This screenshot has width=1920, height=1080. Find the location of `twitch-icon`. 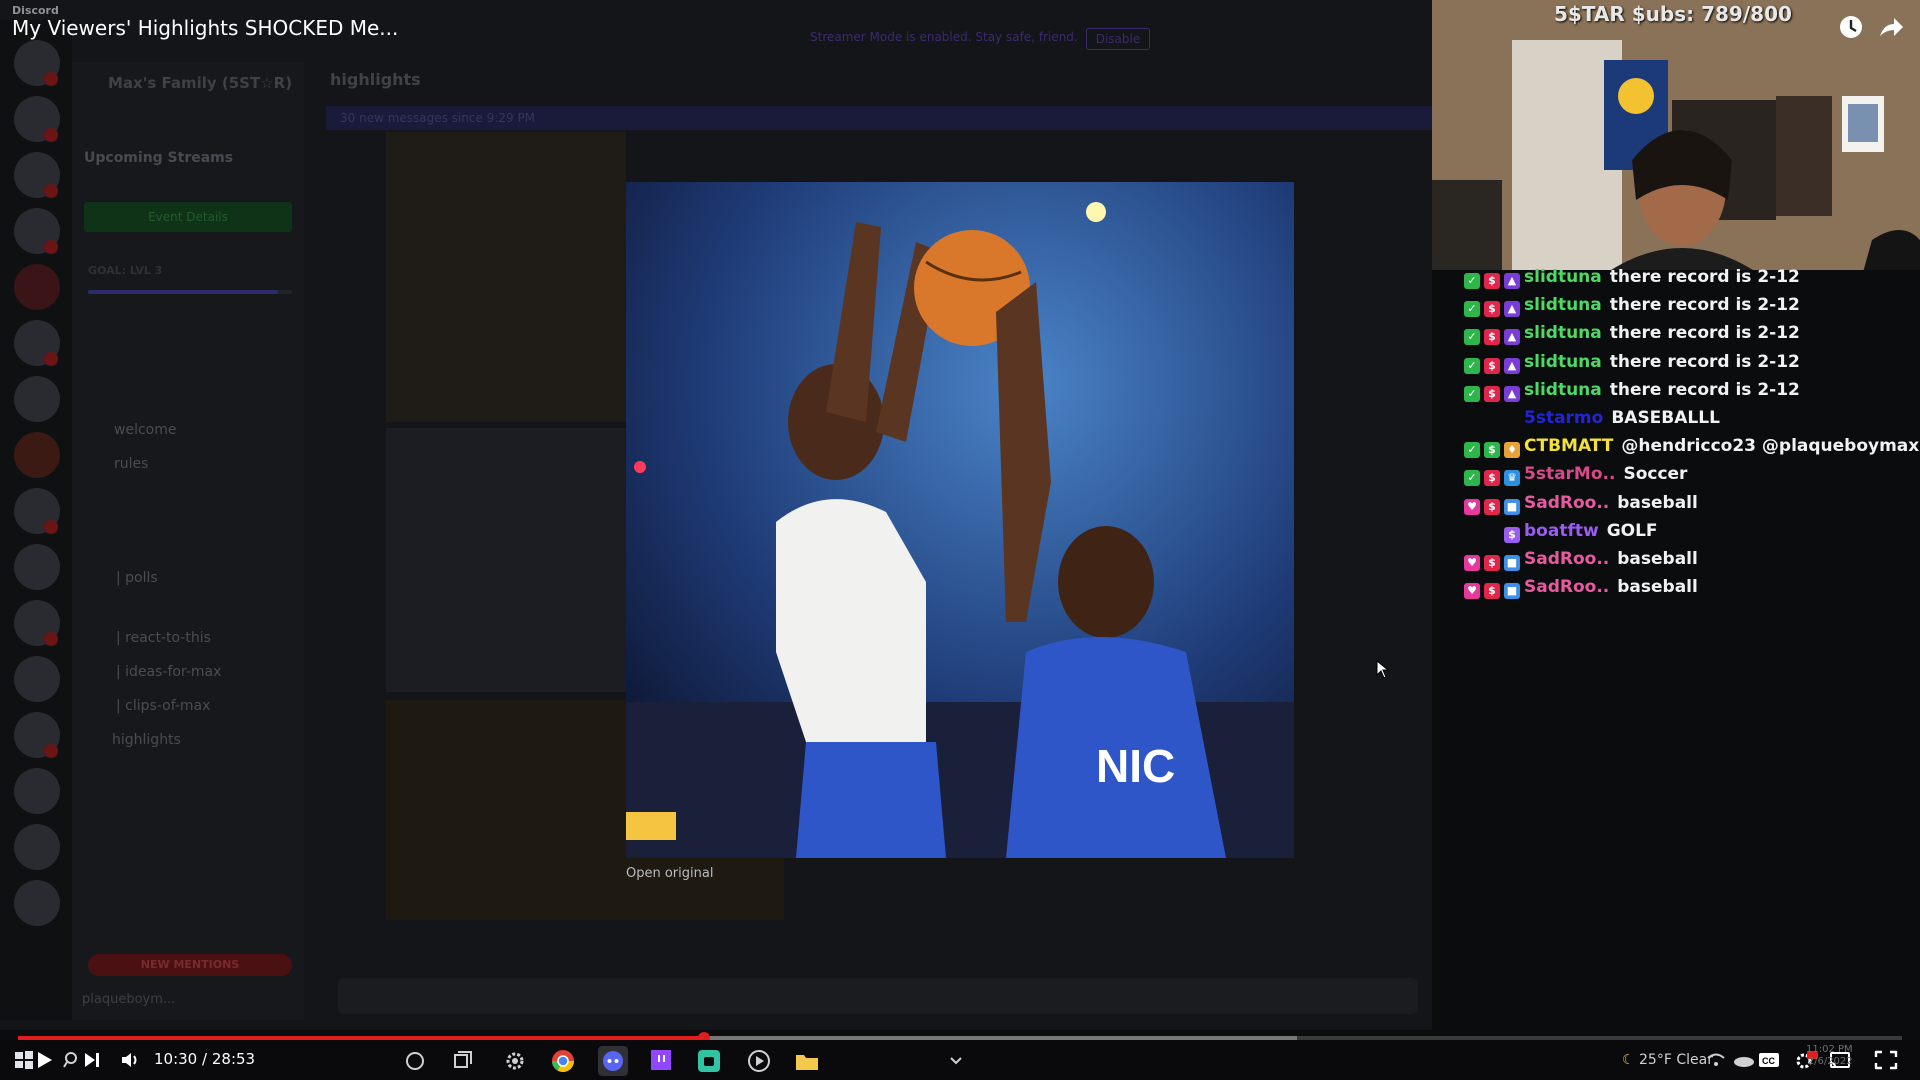

twitch-icon is located at coordinates (661, 1061).